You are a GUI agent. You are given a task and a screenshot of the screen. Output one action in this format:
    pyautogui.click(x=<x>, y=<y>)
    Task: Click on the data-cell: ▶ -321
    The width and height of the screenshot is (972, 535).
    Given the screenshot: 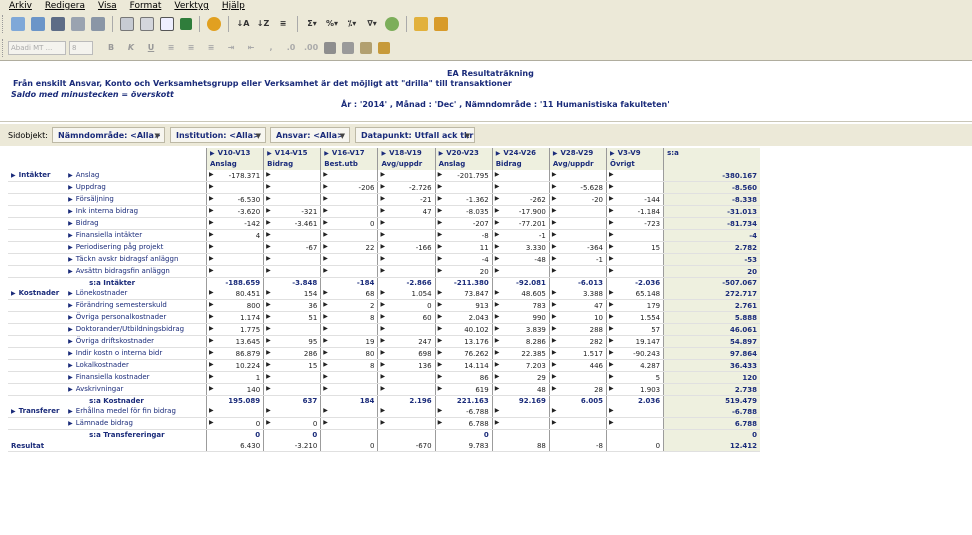 What is the action you would take?
    pyautogui.click(x=292, y=211)
    